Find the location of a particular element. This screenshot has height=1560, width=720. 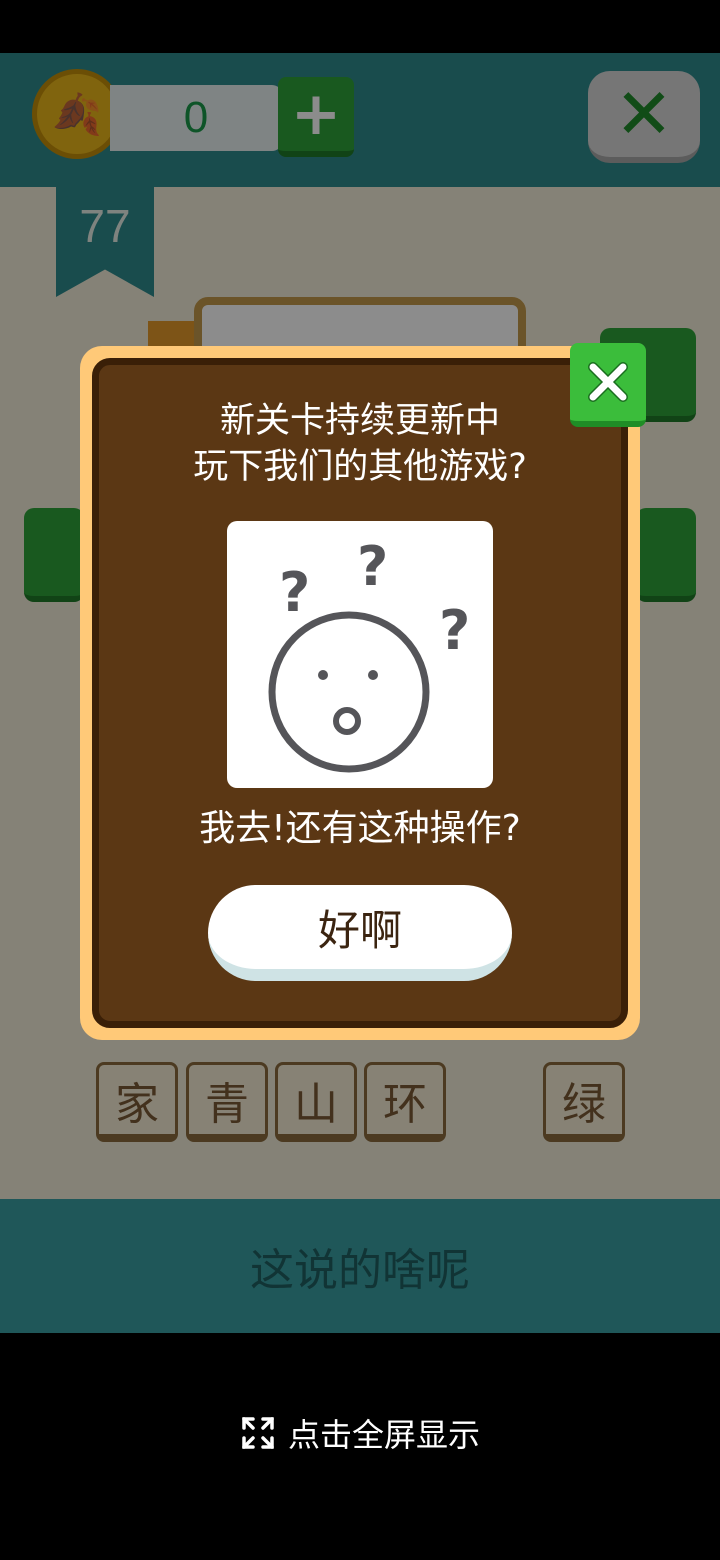

surprised-face-image: ? ? ? is located at coordinates (360, 654).